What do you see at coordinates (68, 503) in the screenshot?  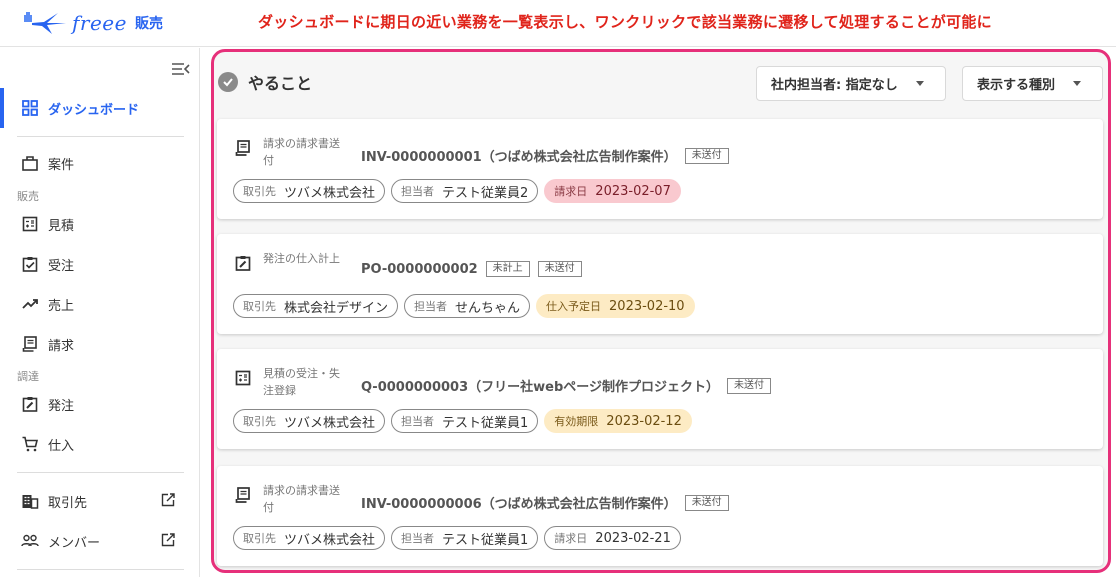 I see `sidebar-item-label: 取引先` at bounding box center [68, 503].